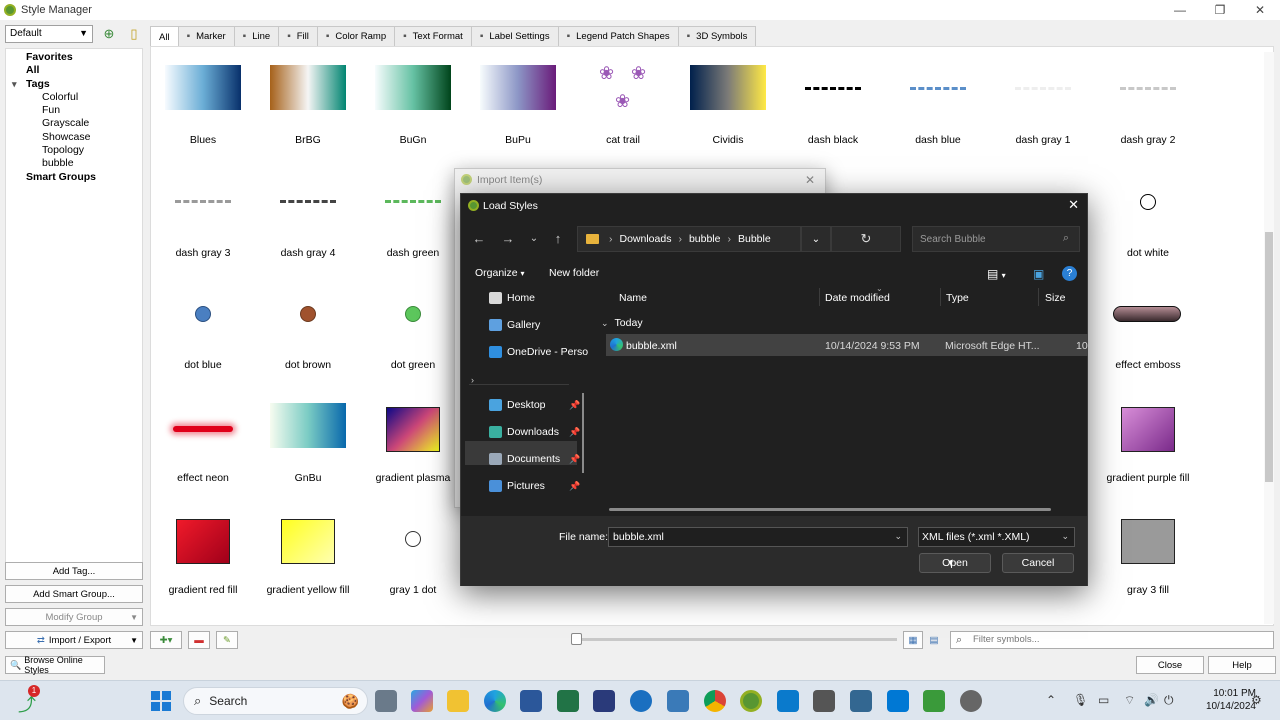  Describe the element at coordinates (816, 239) in the screenshot. I see `address-dropdown: ⌄` at that location.